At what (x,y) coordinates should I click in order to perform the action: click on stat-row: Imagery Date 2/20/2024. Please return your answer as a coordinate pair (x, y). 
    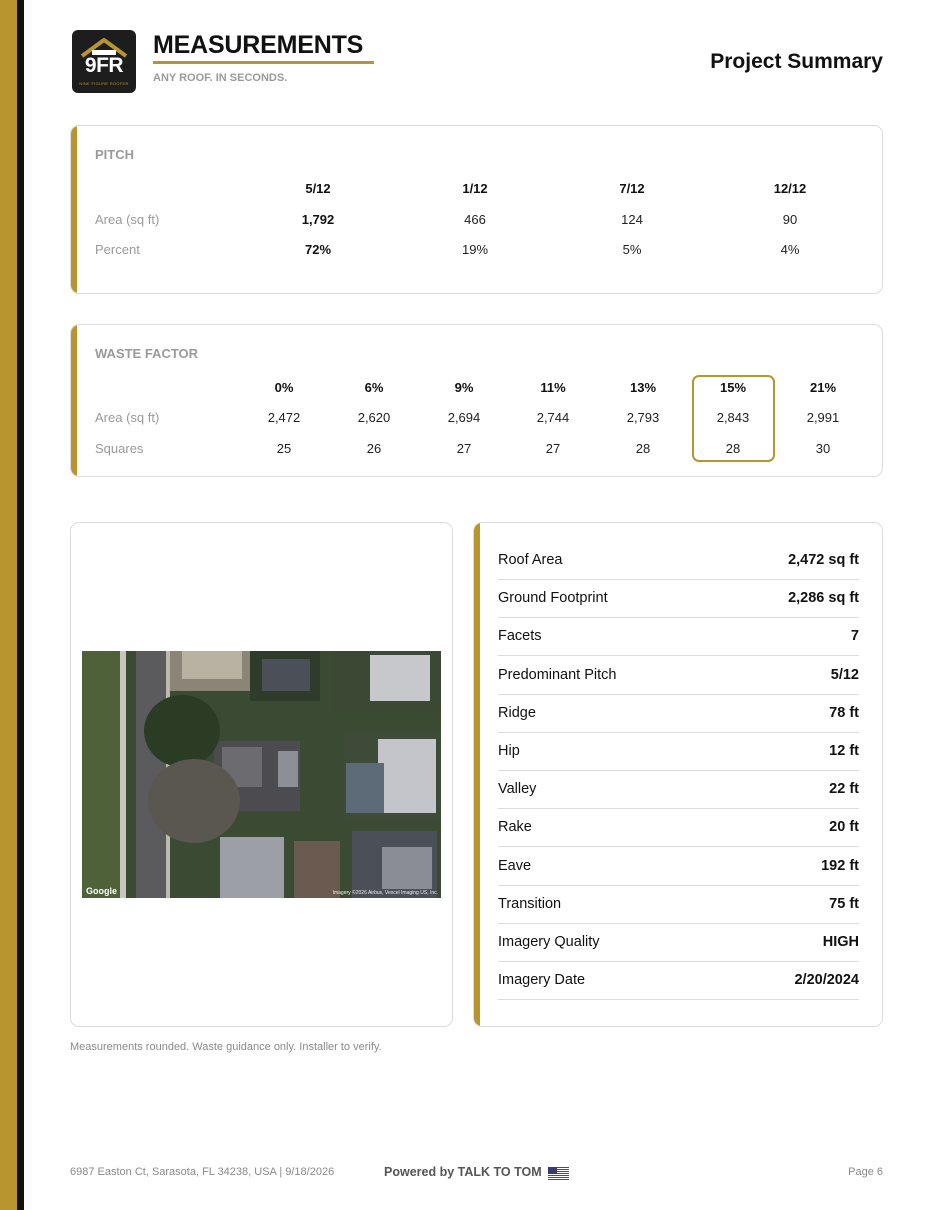
    Looking at the image, I should click on (678, 981).